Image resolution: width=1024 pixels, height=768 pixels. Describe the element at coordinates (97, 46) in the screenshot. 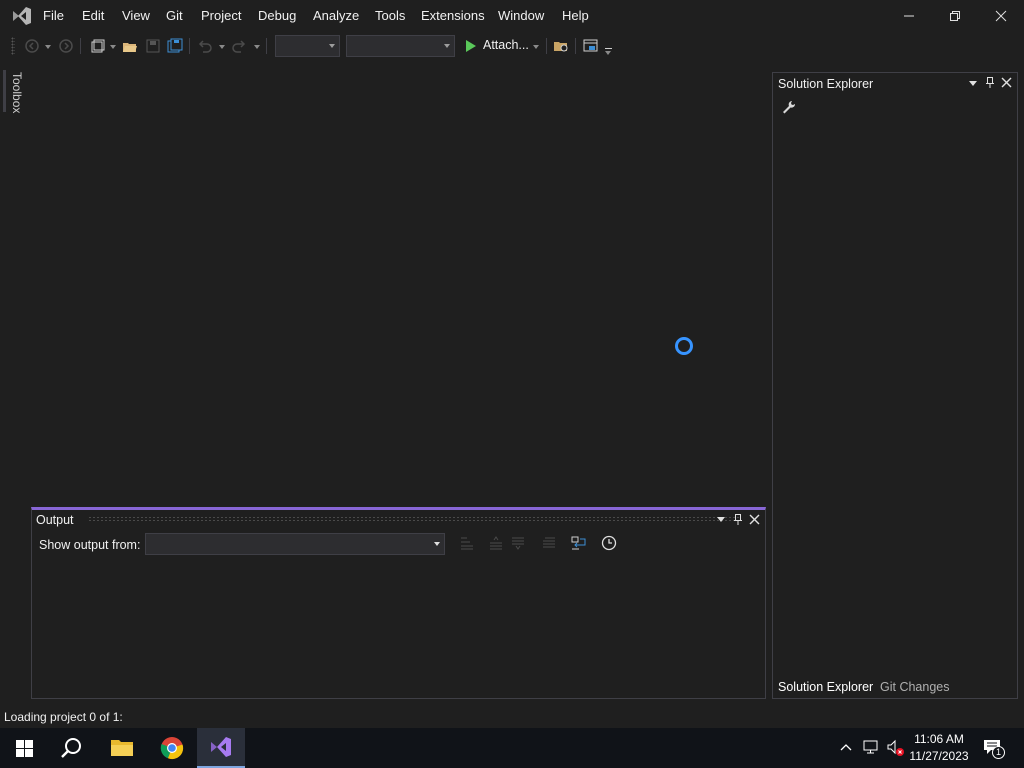

I see `new-project-icon` at that location.